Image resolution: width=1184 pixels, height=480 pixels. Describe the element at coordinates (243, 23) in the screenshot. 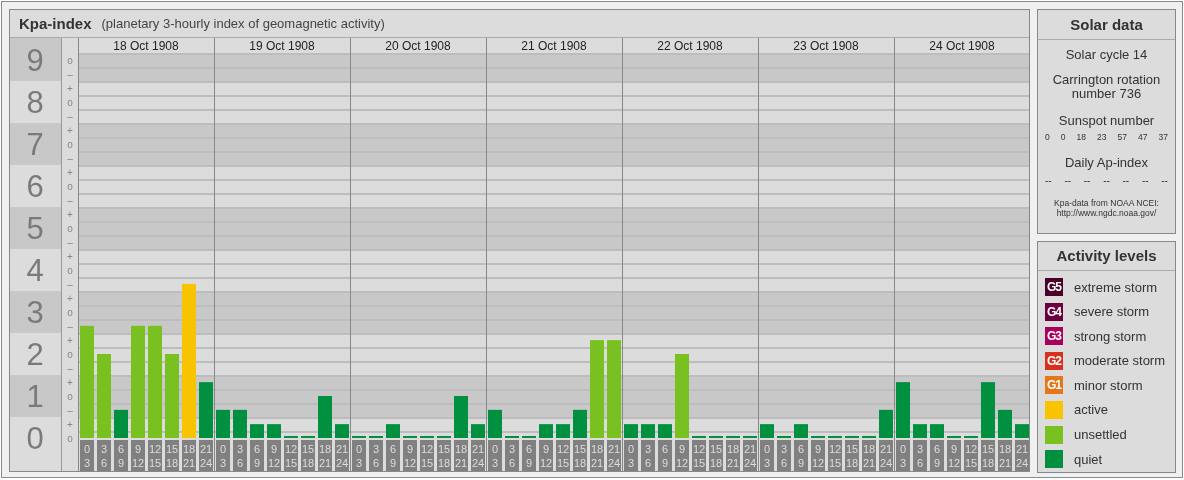

I see `panel-subtitle: (planetary 3-hourly index of geomagnetic activity)` at that location.